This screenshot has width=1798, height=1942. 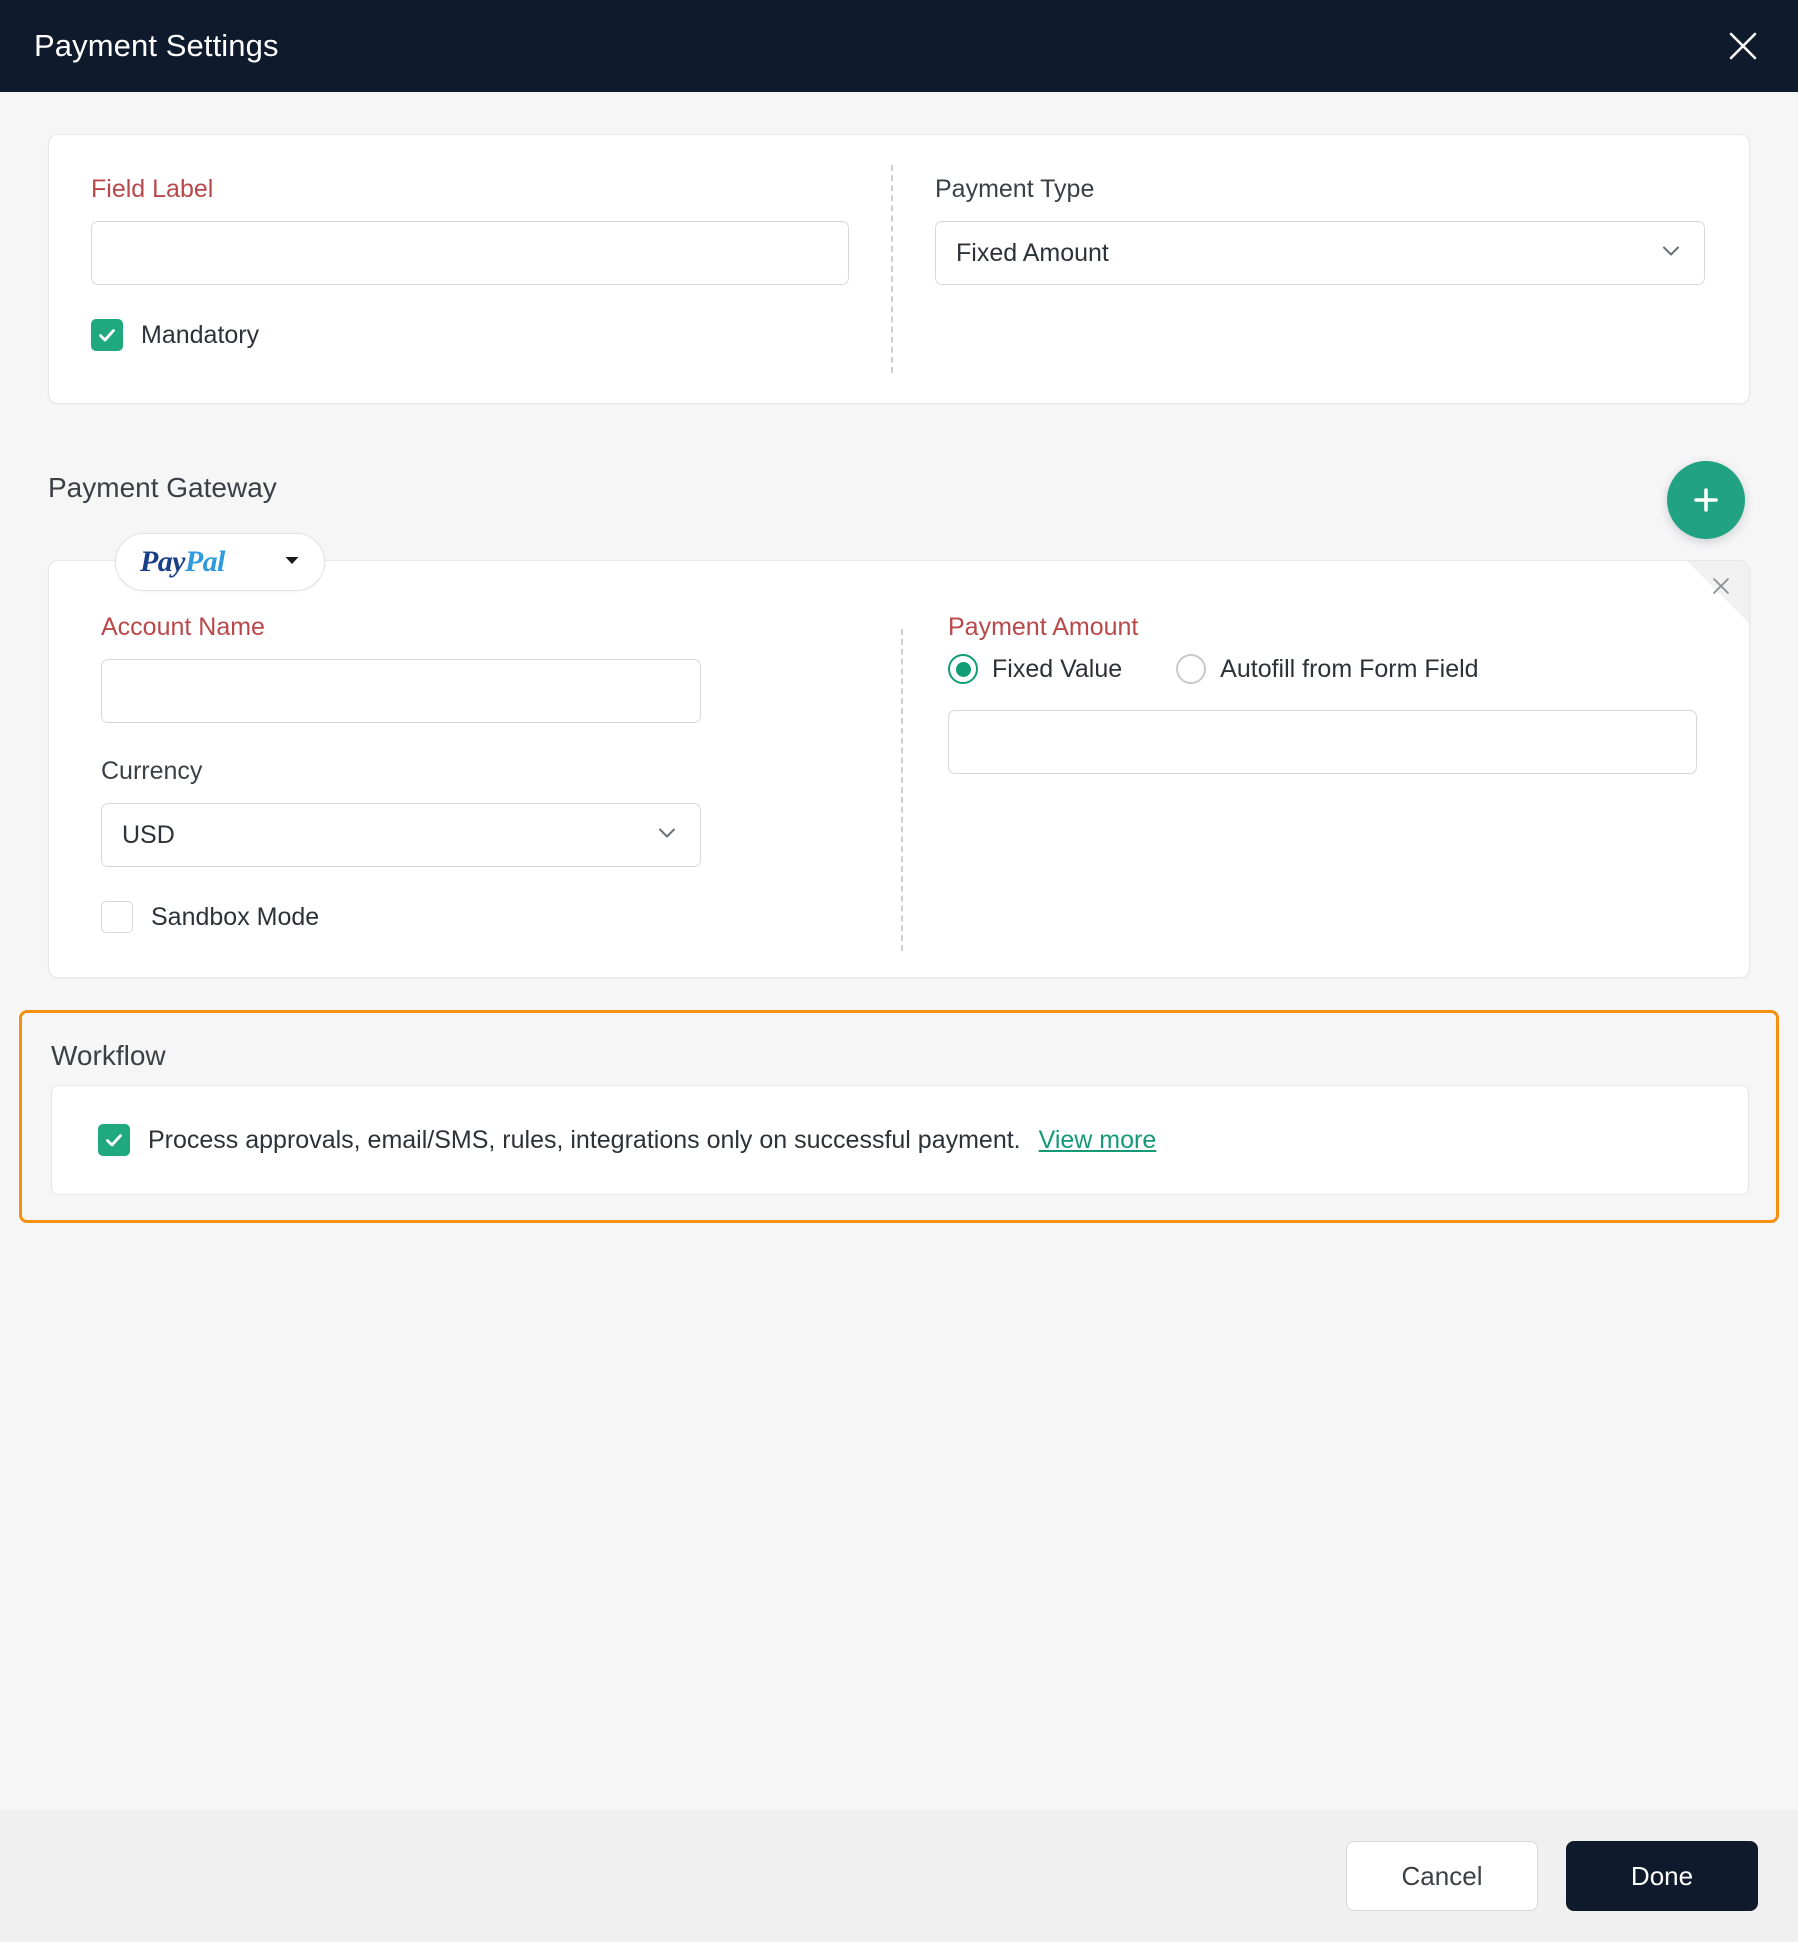 I want to click on payment-amount-input, so click(x=1322, y=742).